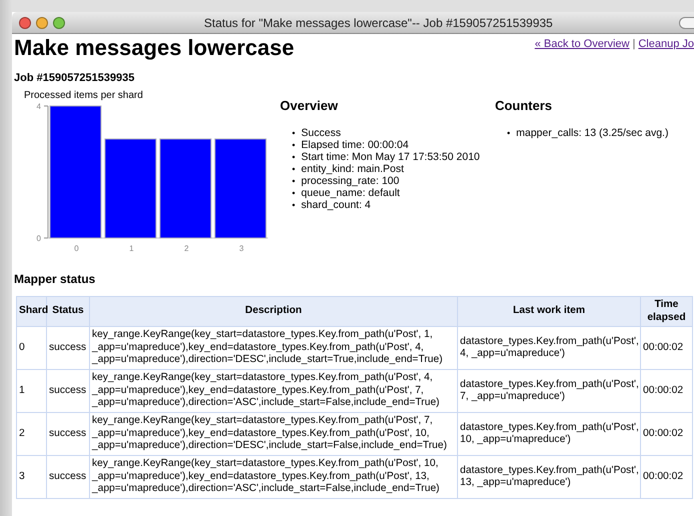  I want to click on counter-item: mapper_calls: 13 (3.25/sec avg.), so click(592, 133).